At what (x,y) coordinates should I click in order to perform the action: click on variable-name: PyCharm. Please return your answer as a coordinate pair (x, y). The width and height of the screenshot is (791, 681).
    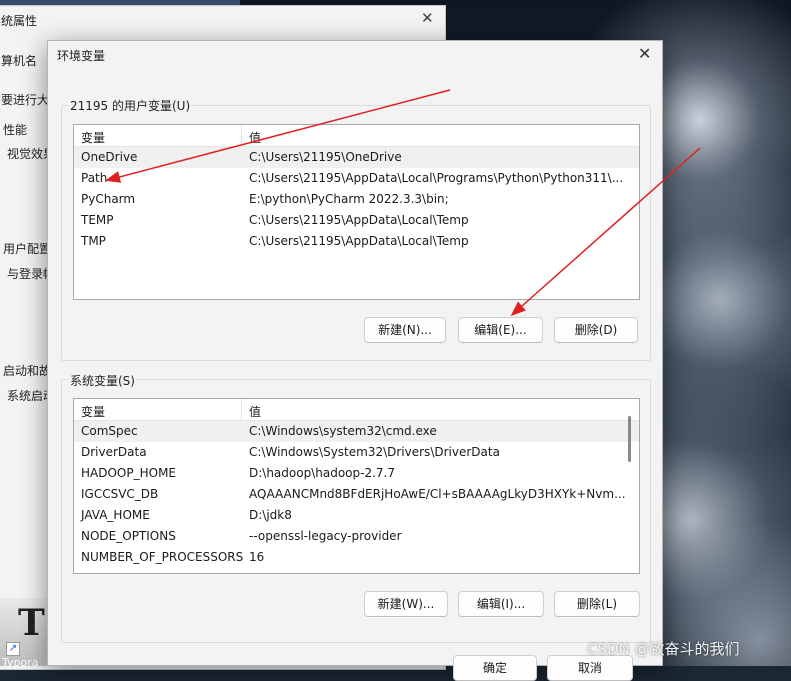
    Looking at the image, I should click on (108, 199).